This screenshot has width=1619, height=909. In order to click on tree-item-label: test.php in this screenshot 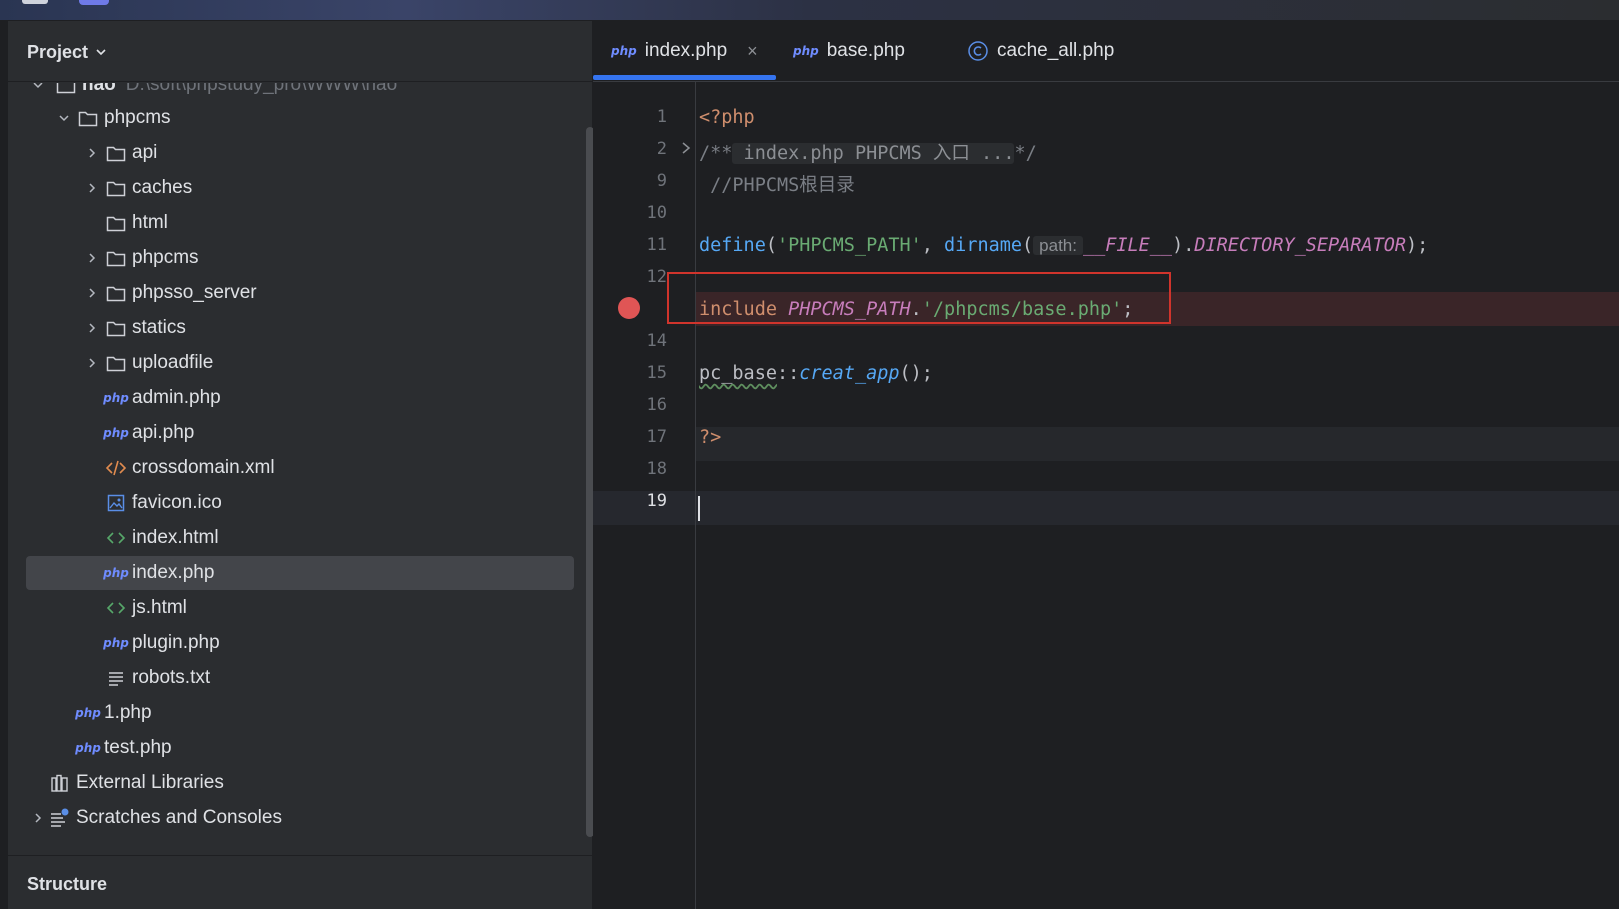, I will do `click(138, 747)`.